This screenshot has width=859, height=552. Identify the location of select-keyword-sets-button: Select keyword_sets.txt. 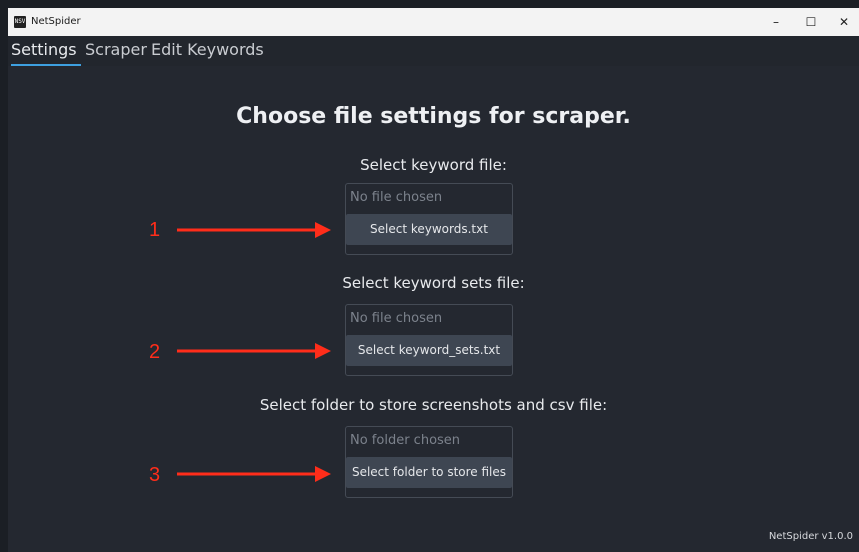
(429, 350).